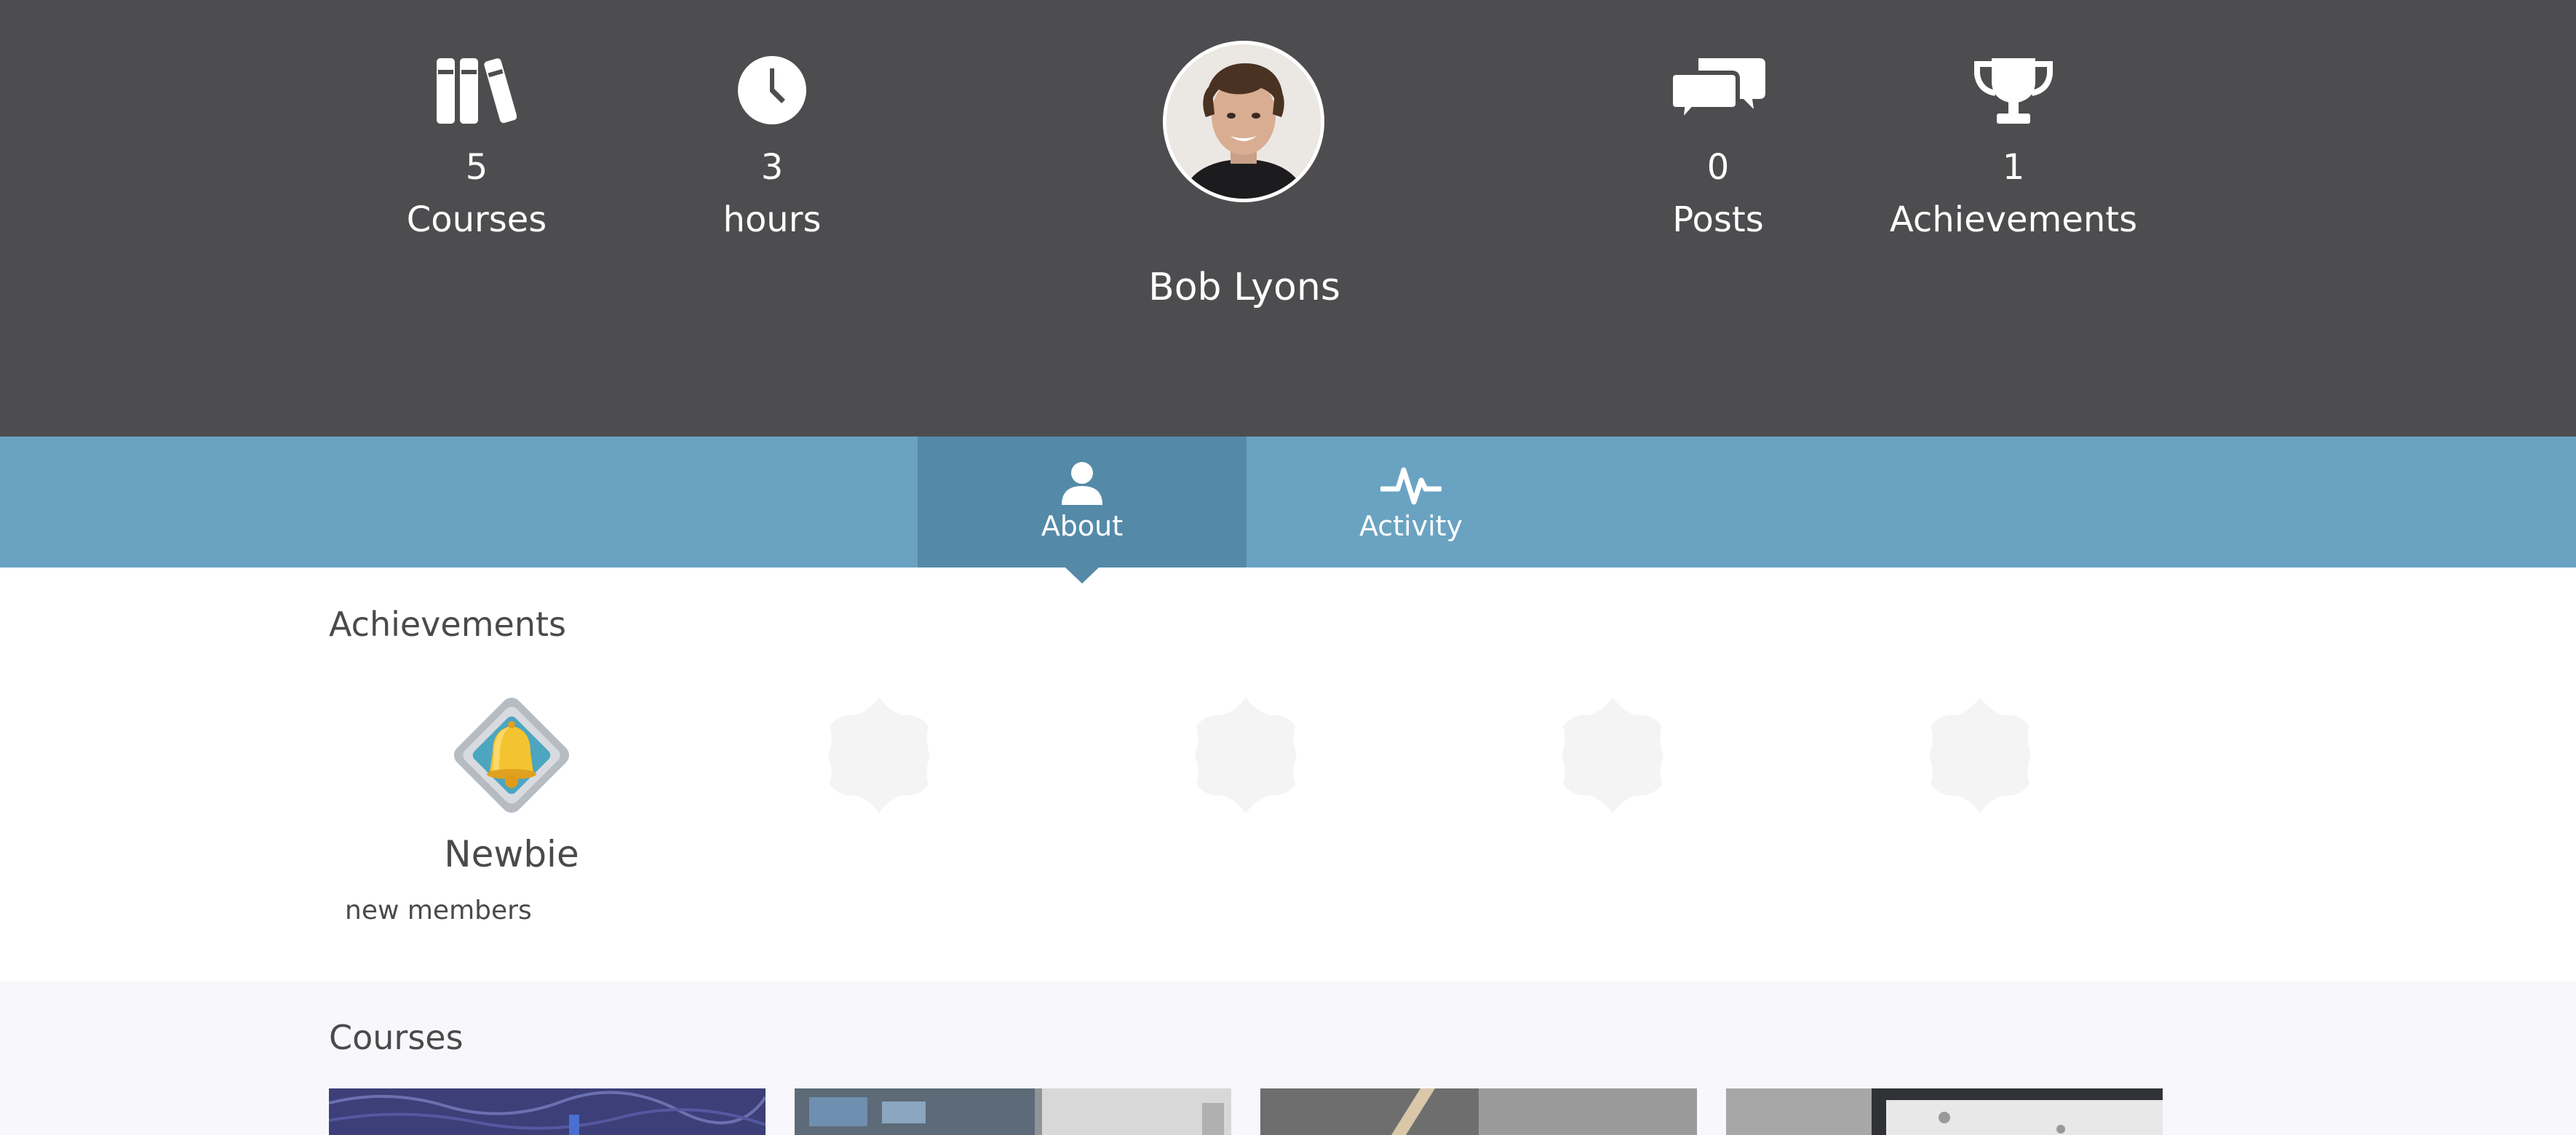 This screenshot has width=2576, height=1135. I want to click on avatar, so click(1243, 121).